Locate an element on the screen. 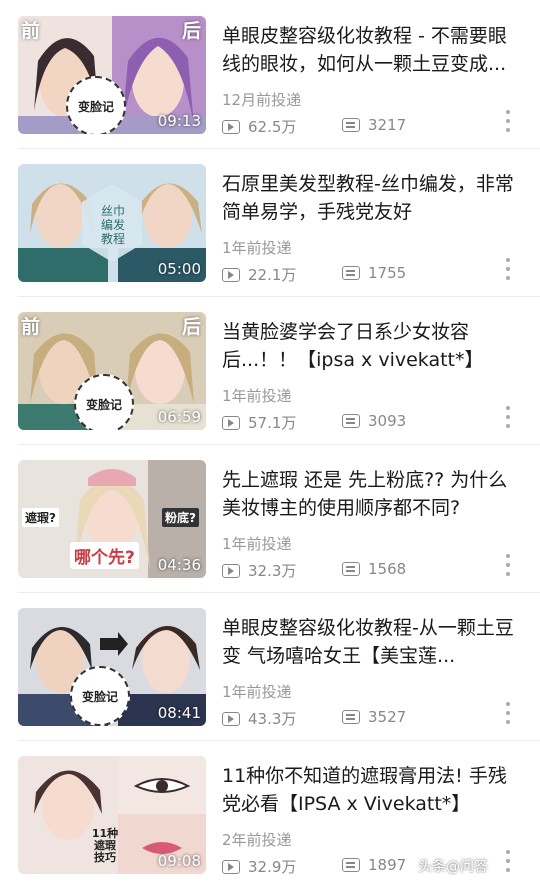 Image resolution: width=540 pixels, height=888 pixels. view-count-value: 57.1万 is located at coordinates (272, 423).